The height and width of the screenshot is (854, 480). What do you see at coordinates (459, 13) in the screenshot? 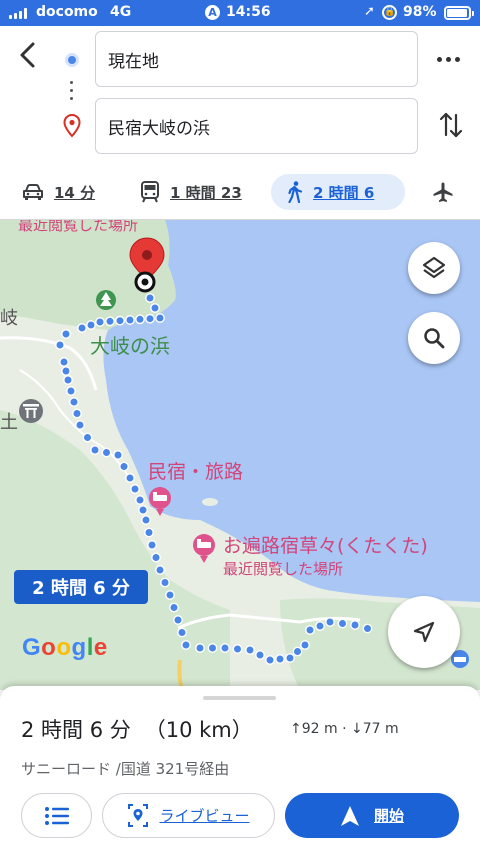
I see `battery-icon` at bounding box center [459, 13].